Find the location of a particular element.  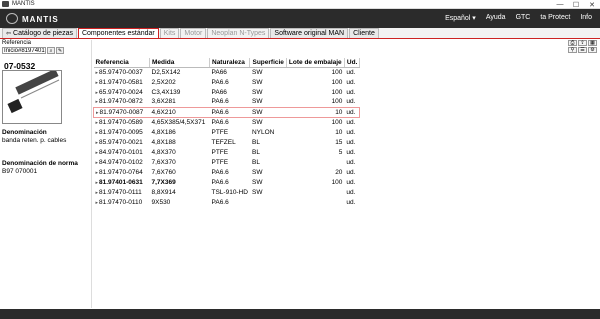

col-referencia: Referencia is located at coordinates (121, 63).